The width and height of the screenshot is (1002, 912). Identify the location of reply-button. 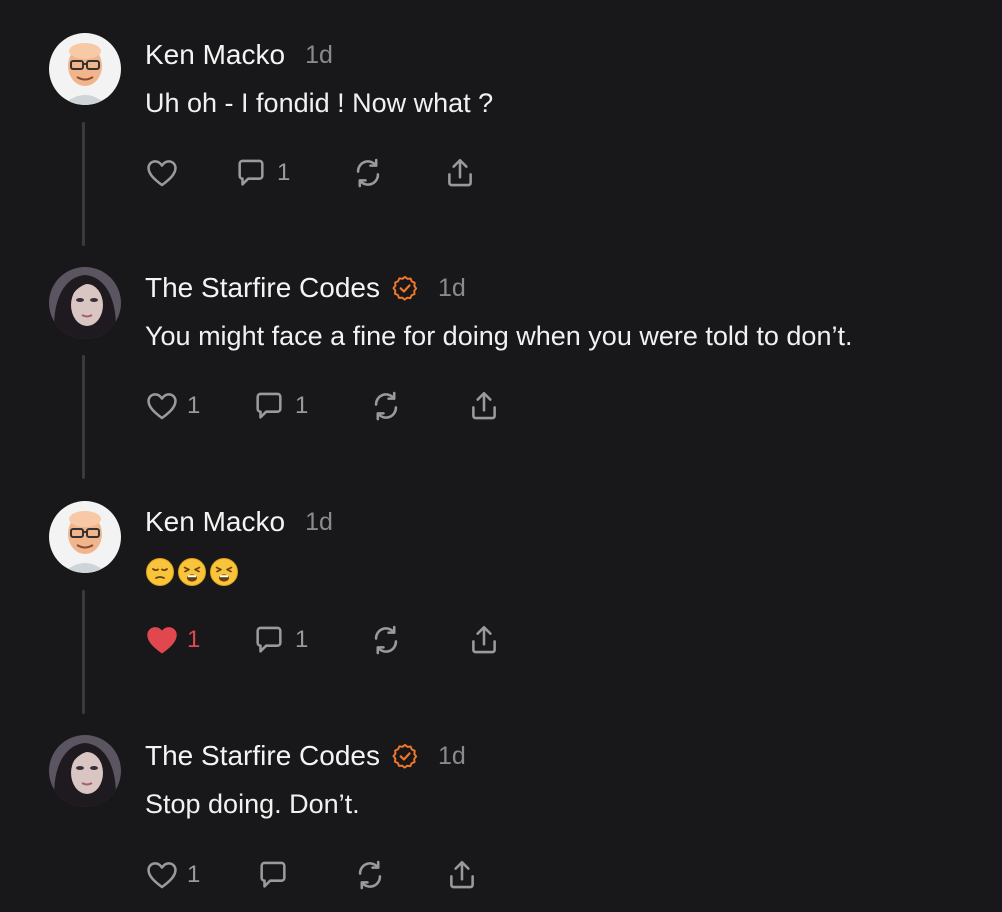
(304, 875).